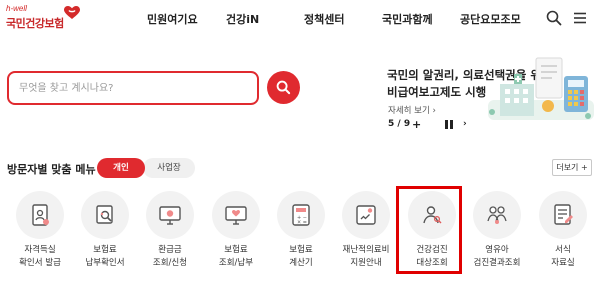  Describe the element at coordinates (301, 257) in the screenshot. I see `menu-label: 보험료 계산기` at that location.